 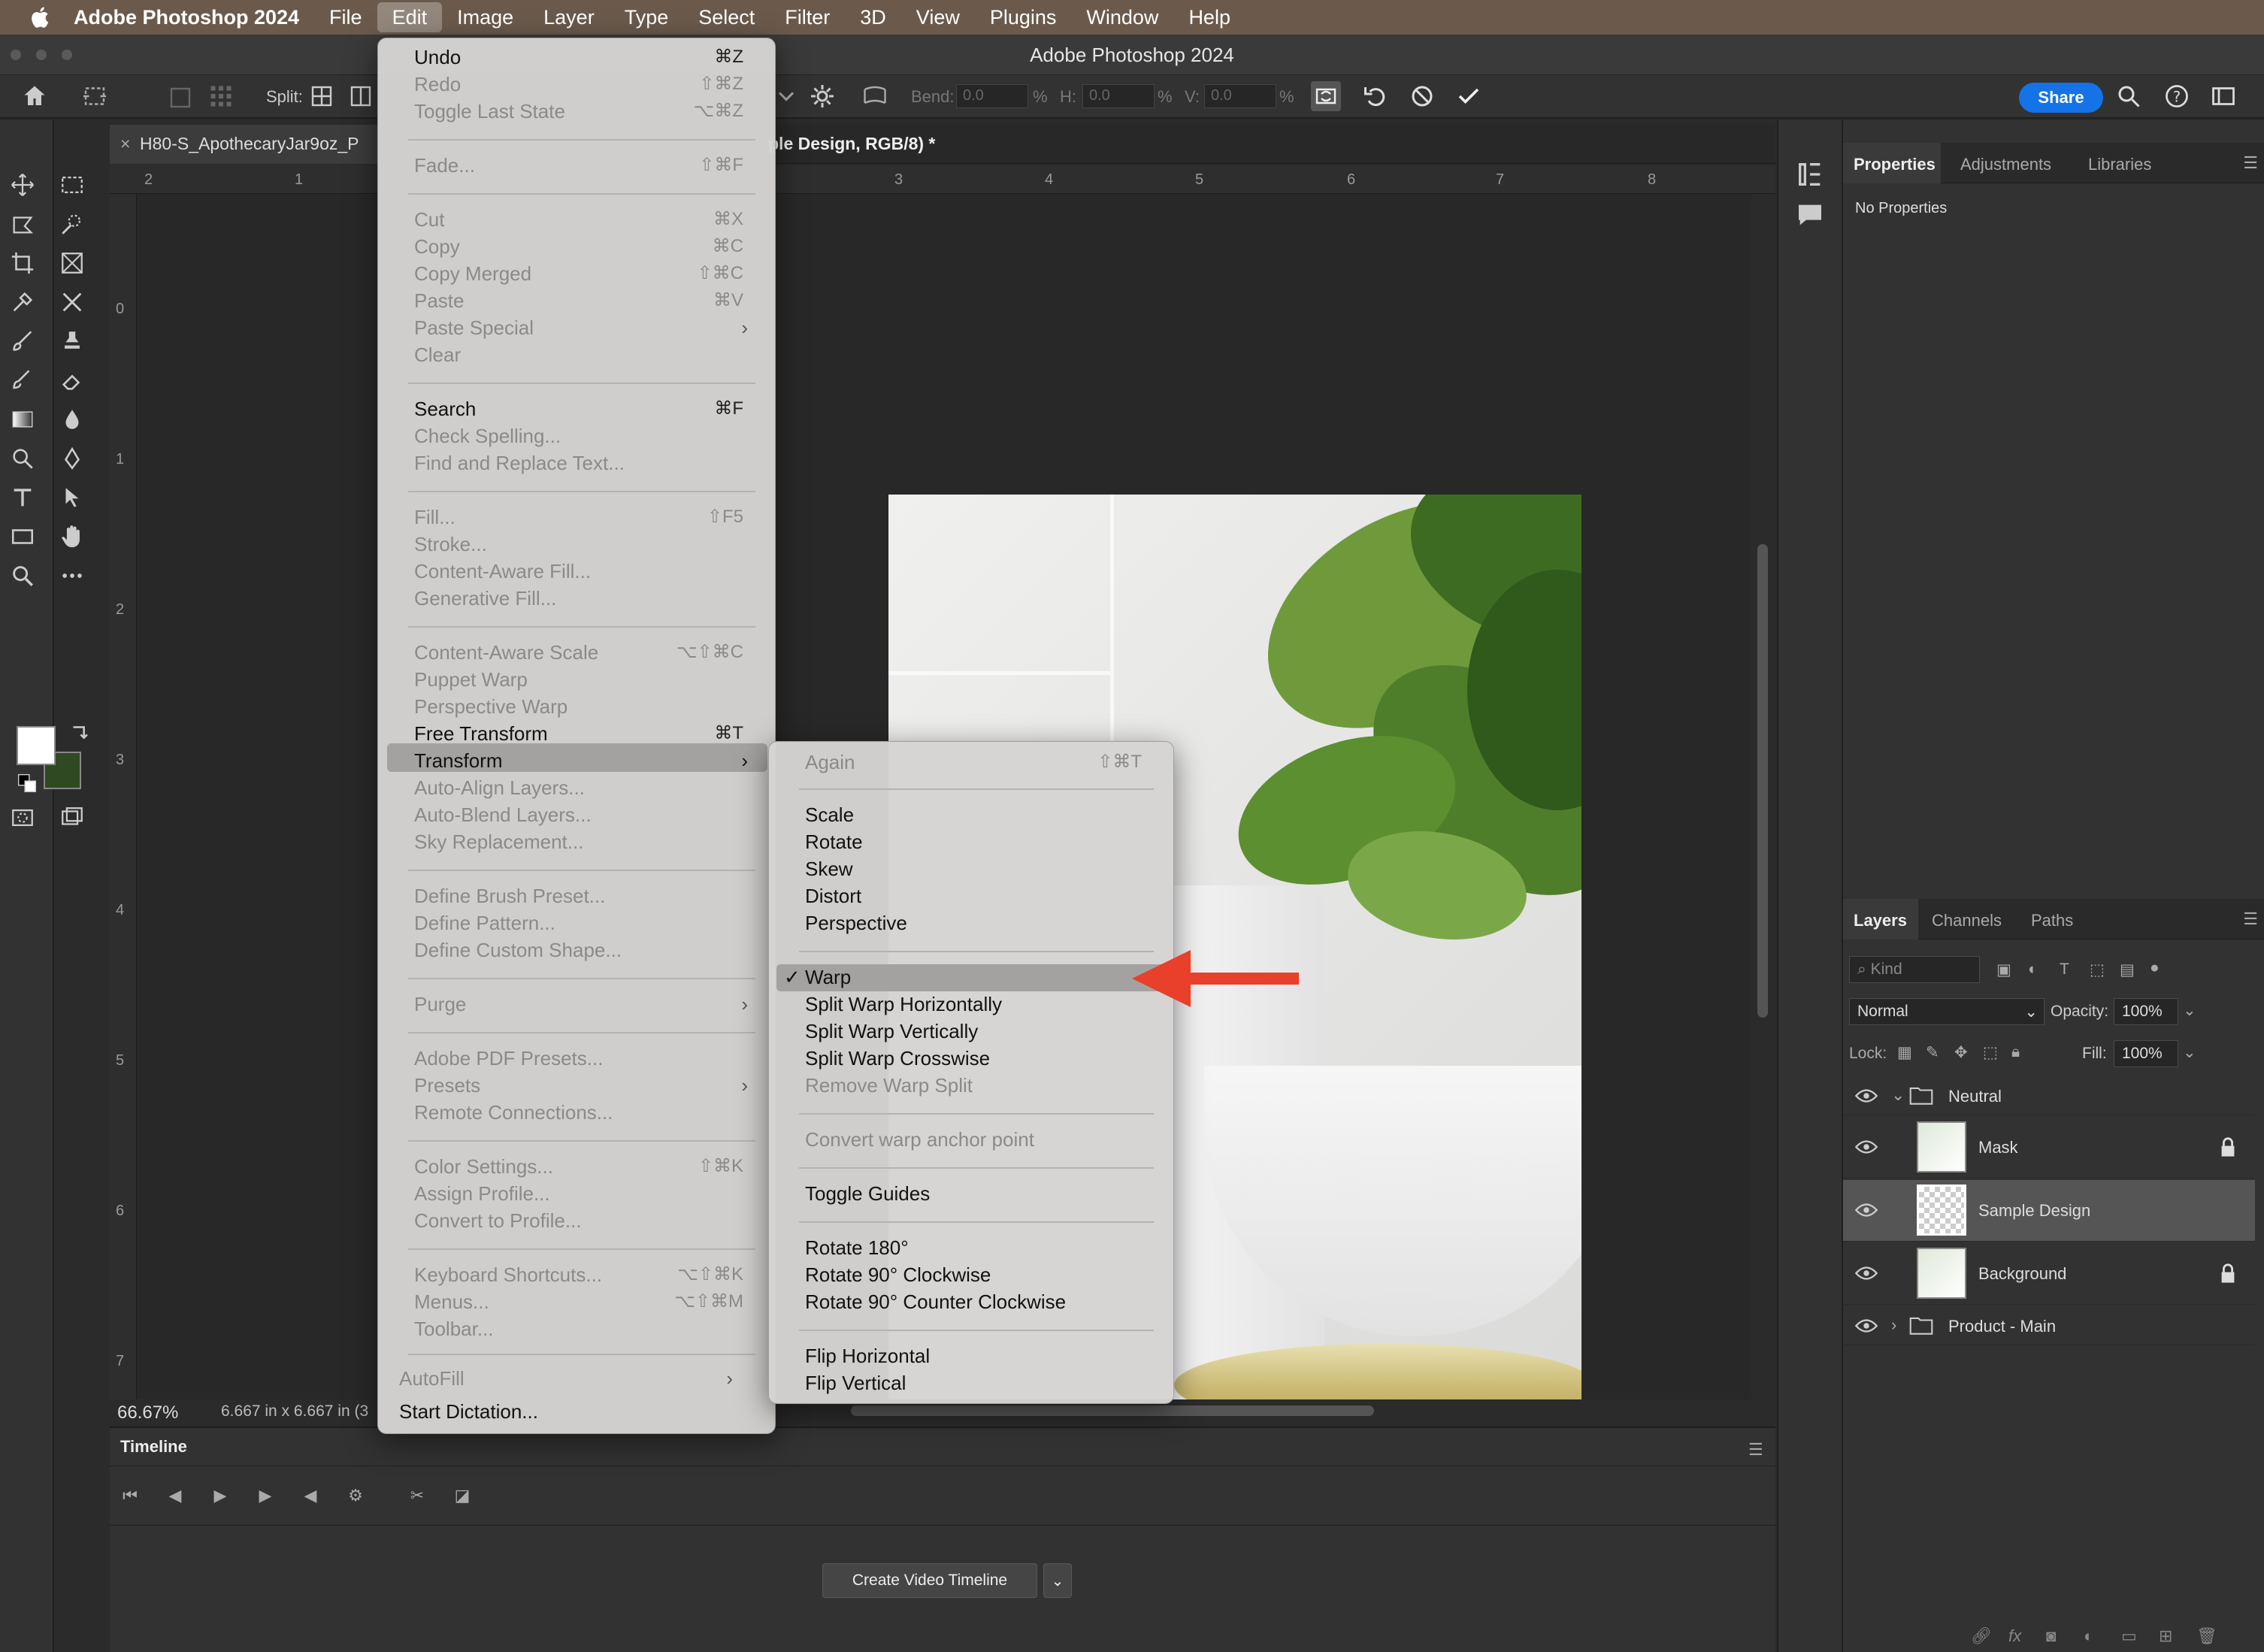 What do you see at coordinates (186, 18) in the screenshot?
I see `menu-app-name: Adobe Photoshop 2024` at bounding box center [186, 18].